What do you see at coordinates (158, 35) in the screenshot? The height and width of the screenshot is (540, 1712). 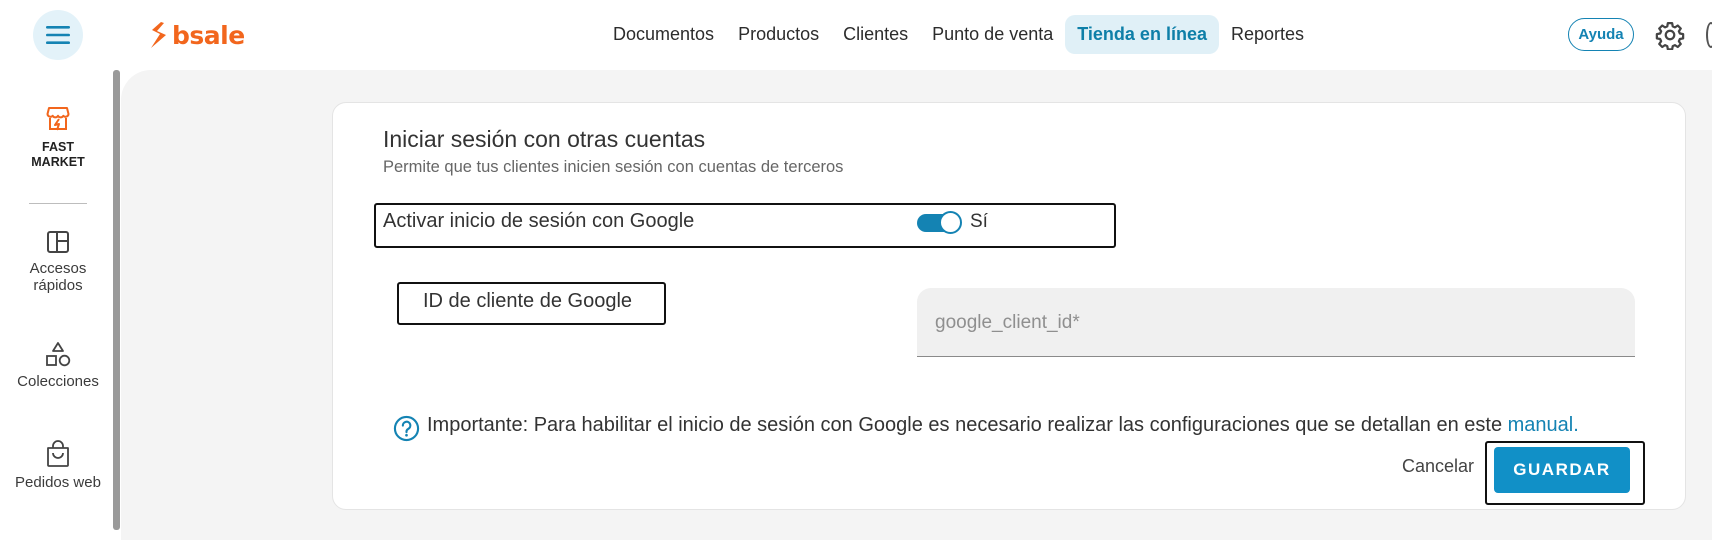 I see `bsale-logo-icon` at bounding box center [158, 35].